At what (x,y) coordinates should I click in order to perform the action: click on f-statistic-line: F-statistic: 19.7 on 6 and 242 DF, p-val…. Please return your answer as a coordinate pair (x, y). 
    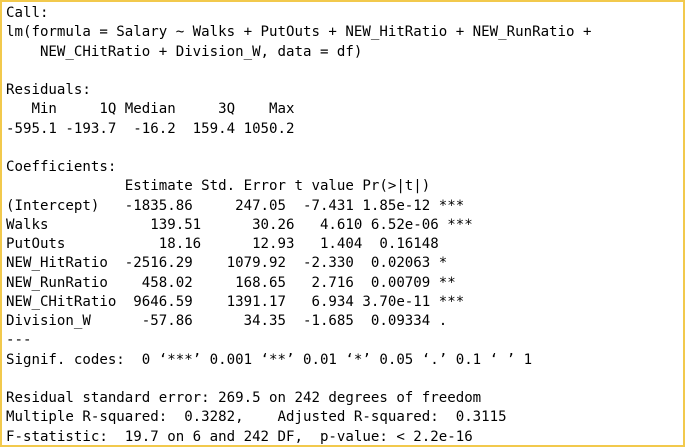
    Looking at the image, I should click on (239, 436).